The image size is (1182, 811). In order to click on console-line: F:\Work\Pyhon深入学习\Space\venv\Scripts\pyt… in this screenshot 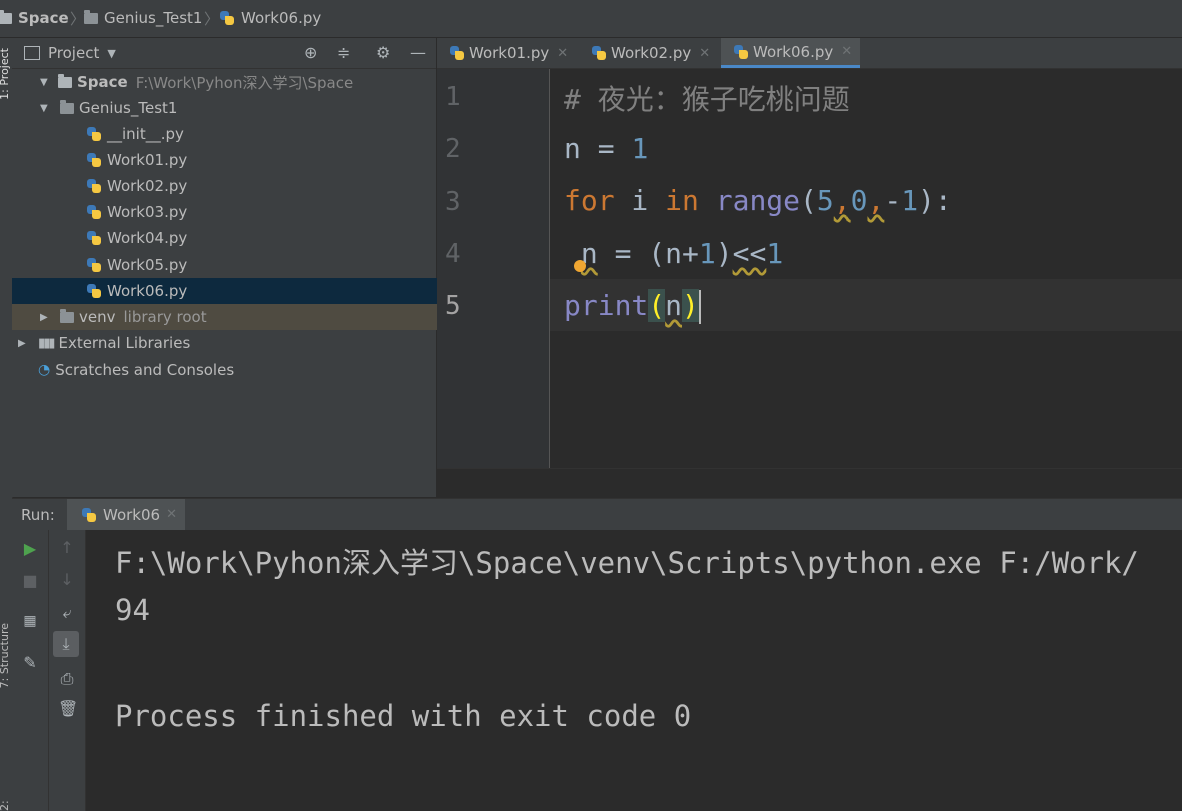, I will do `click(627, 563)`.